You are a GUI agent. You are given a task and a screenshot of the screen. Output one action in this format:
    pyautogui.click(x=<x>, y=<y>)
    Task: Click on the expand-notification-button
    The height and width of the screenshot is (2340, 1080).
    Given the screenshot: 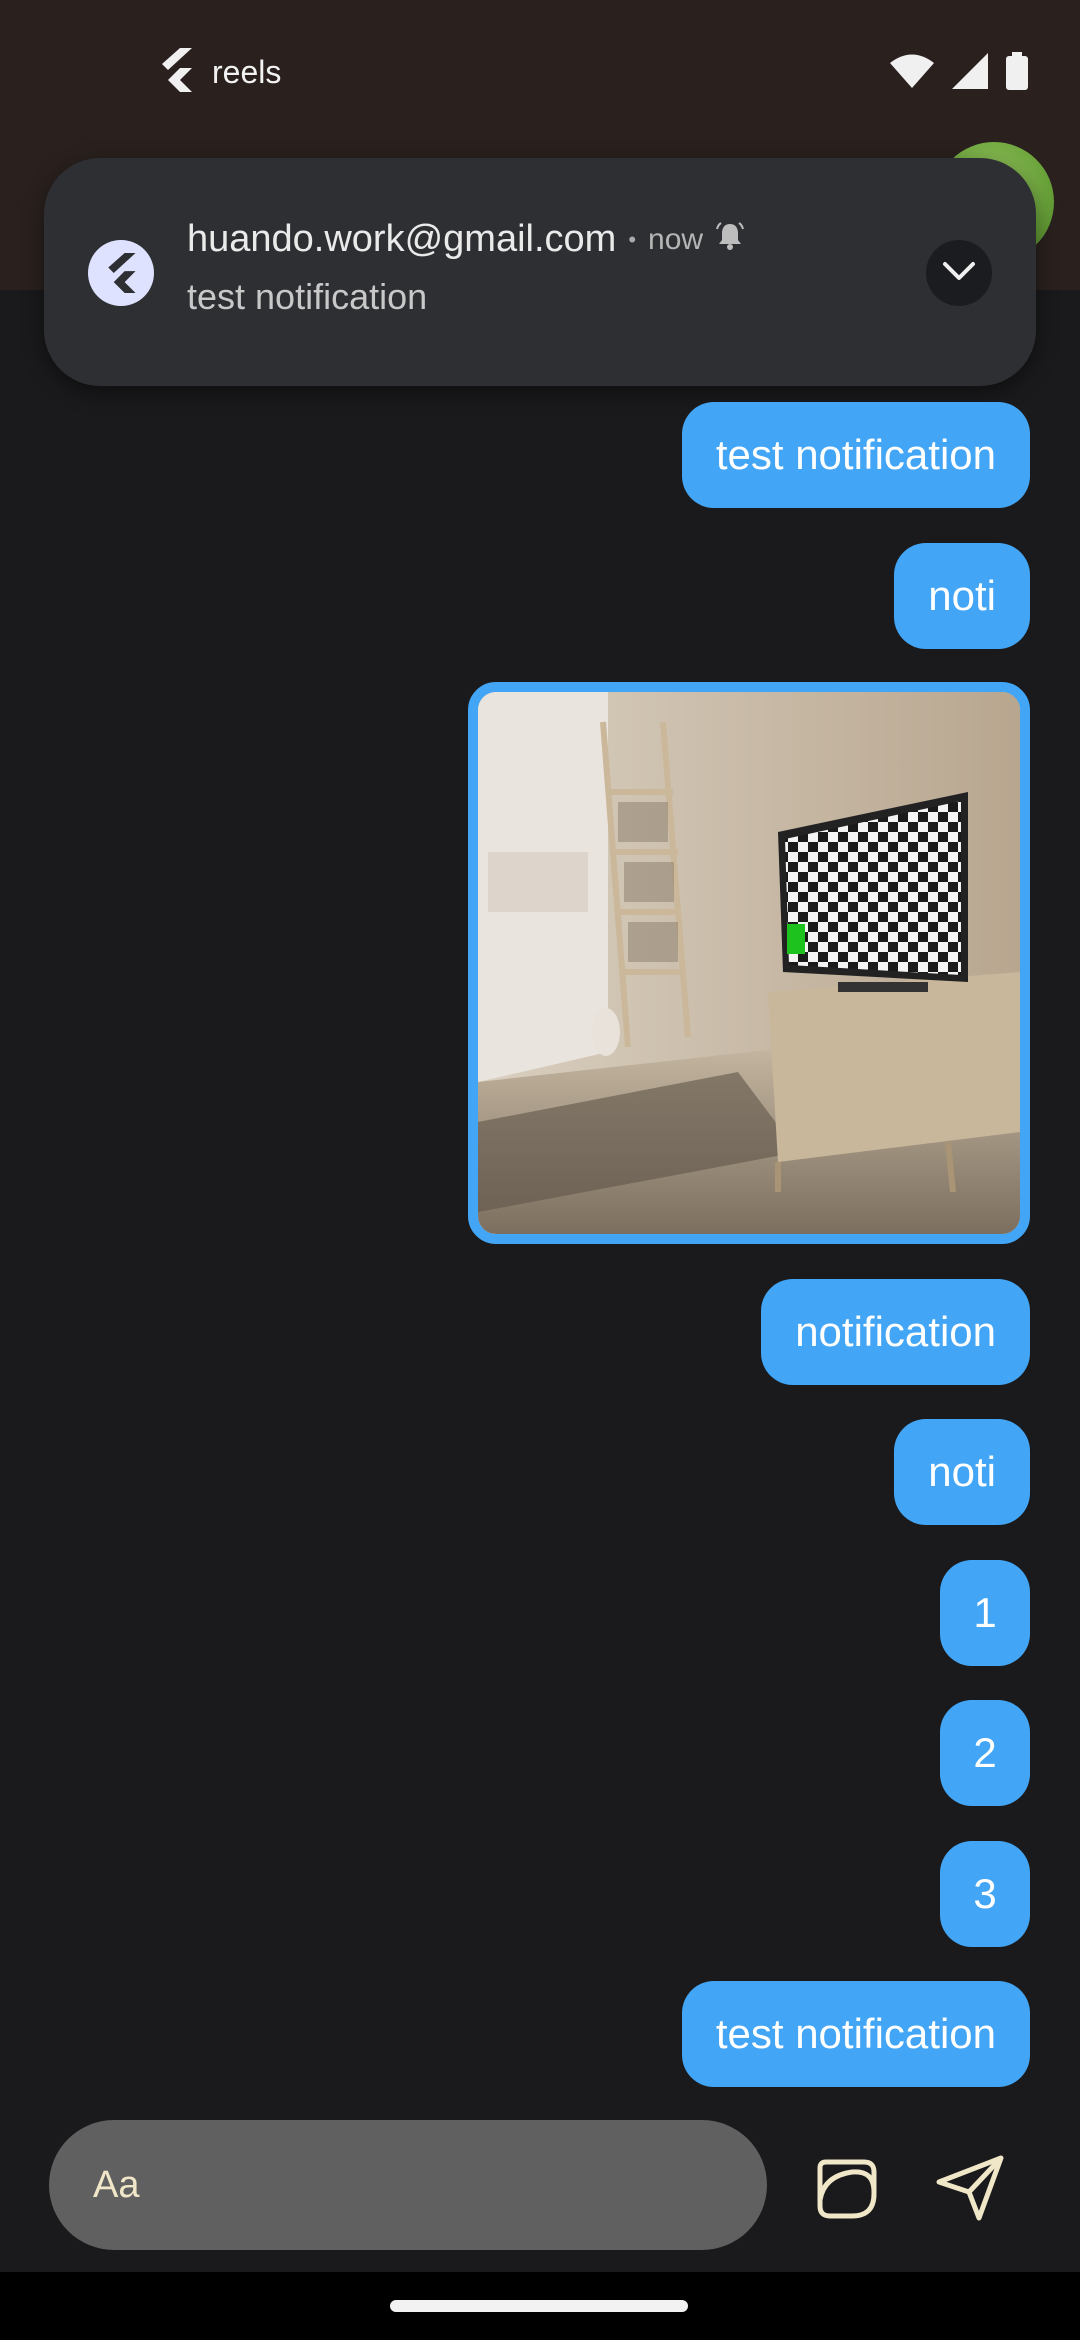 What is the action you would take?
    pyautogui.click(x=959, y=273)
    